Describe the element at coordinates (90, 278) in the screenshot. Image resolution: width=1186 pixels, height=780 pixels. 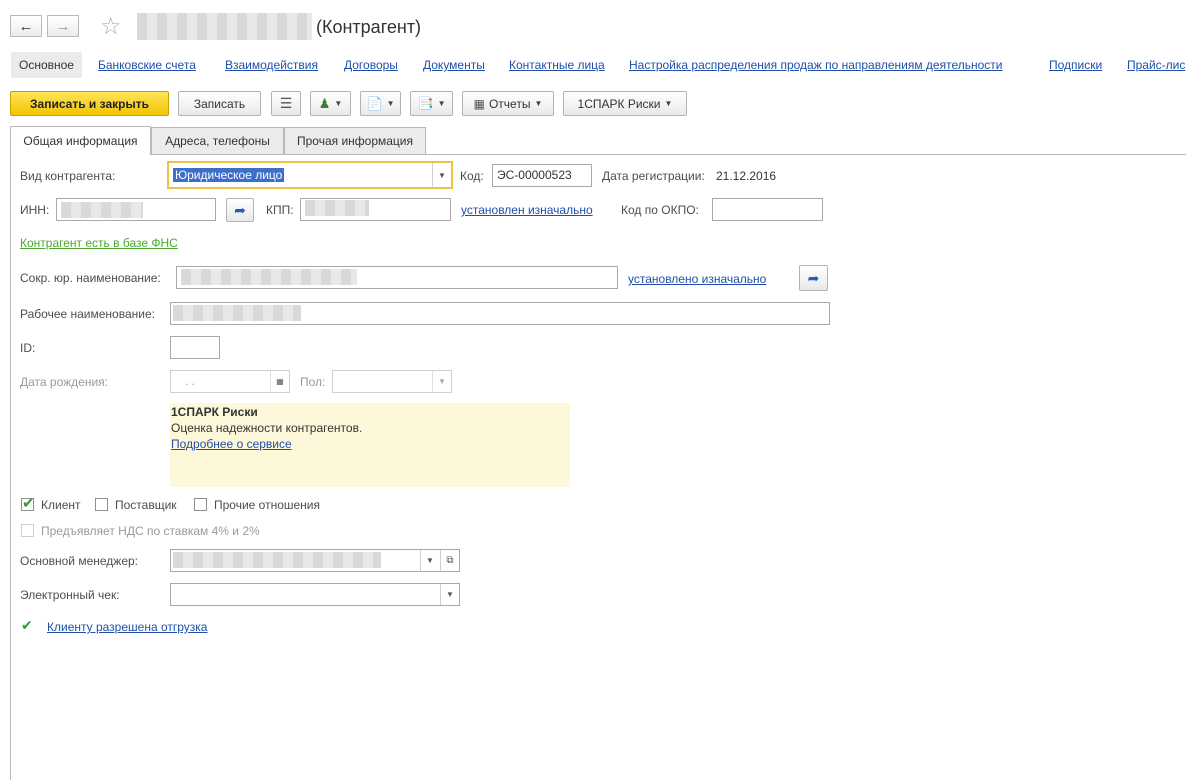
I see `short-name-label: Сокр. юр. наименование:` at that location.